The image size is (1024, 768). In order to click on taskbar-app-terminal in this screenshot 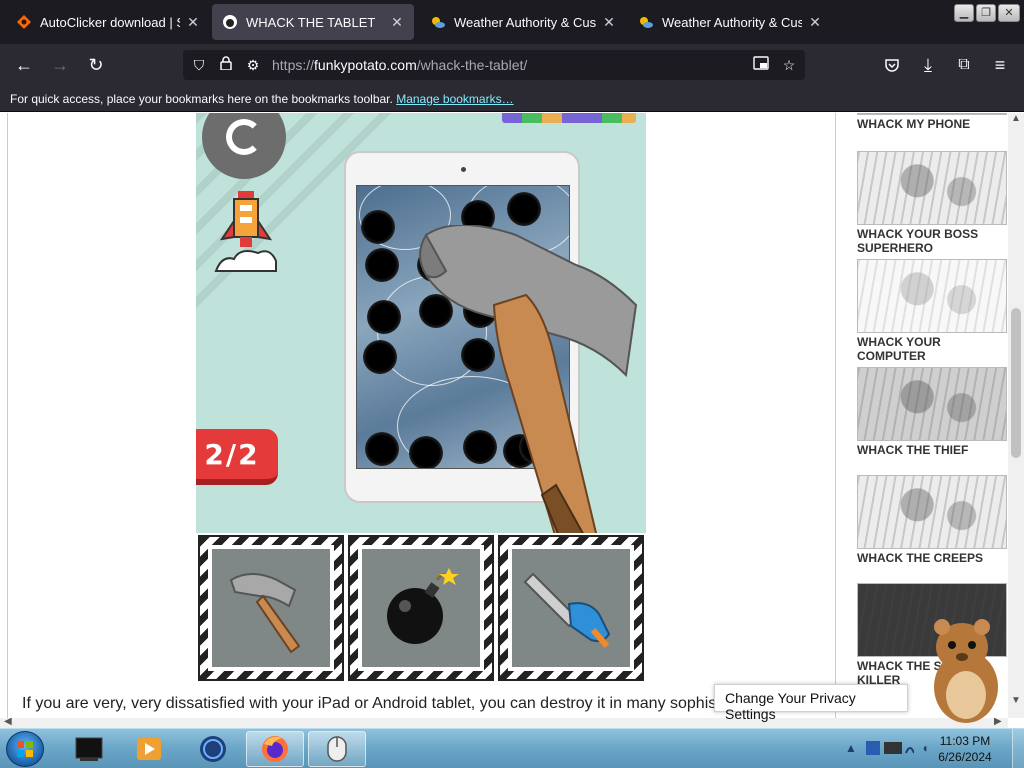, I will do `click(89, 749)`.